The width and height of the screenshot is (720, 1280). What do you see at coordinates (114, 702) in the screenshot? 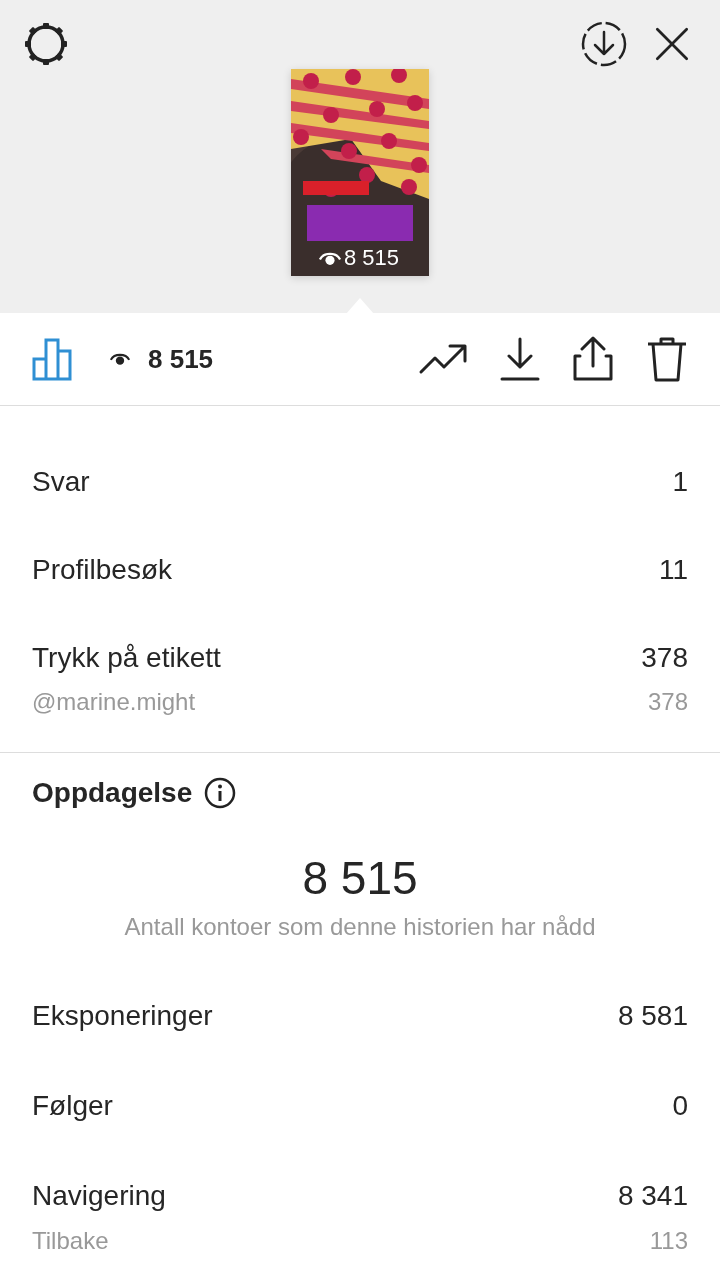
I see `metric-label: @marine.might` at bounding box center [114, 702].